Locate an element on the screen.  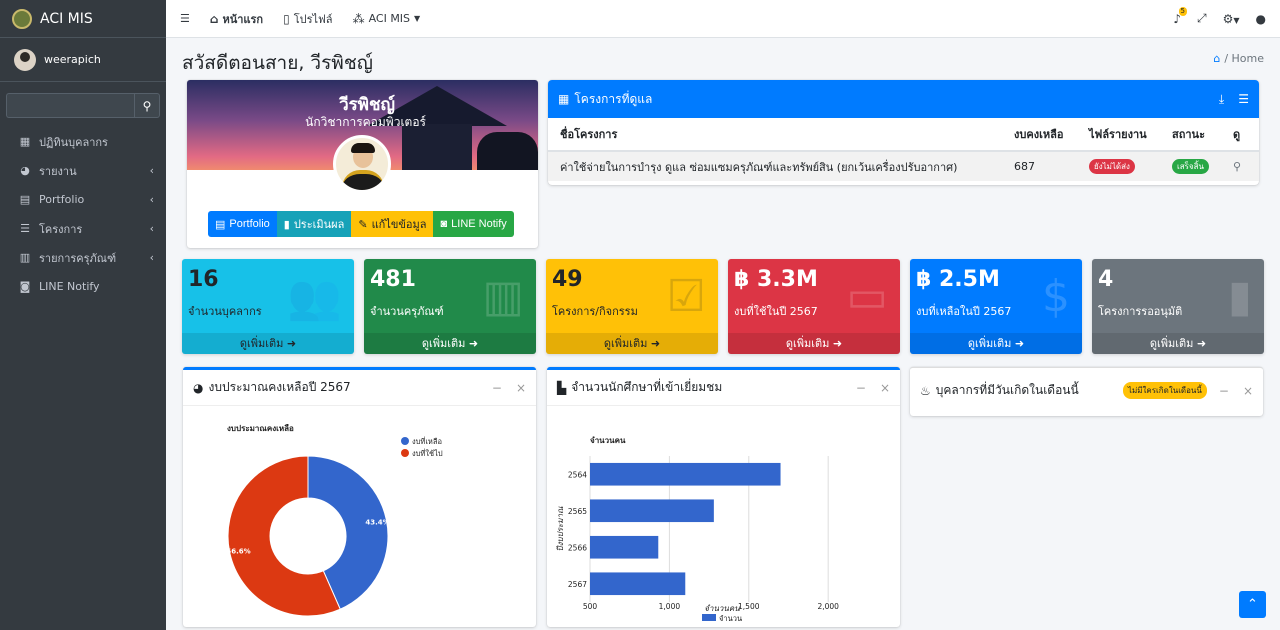
sidebar-item-line-notify: ◙ LINE Notify is located at coordinates (83, 286).